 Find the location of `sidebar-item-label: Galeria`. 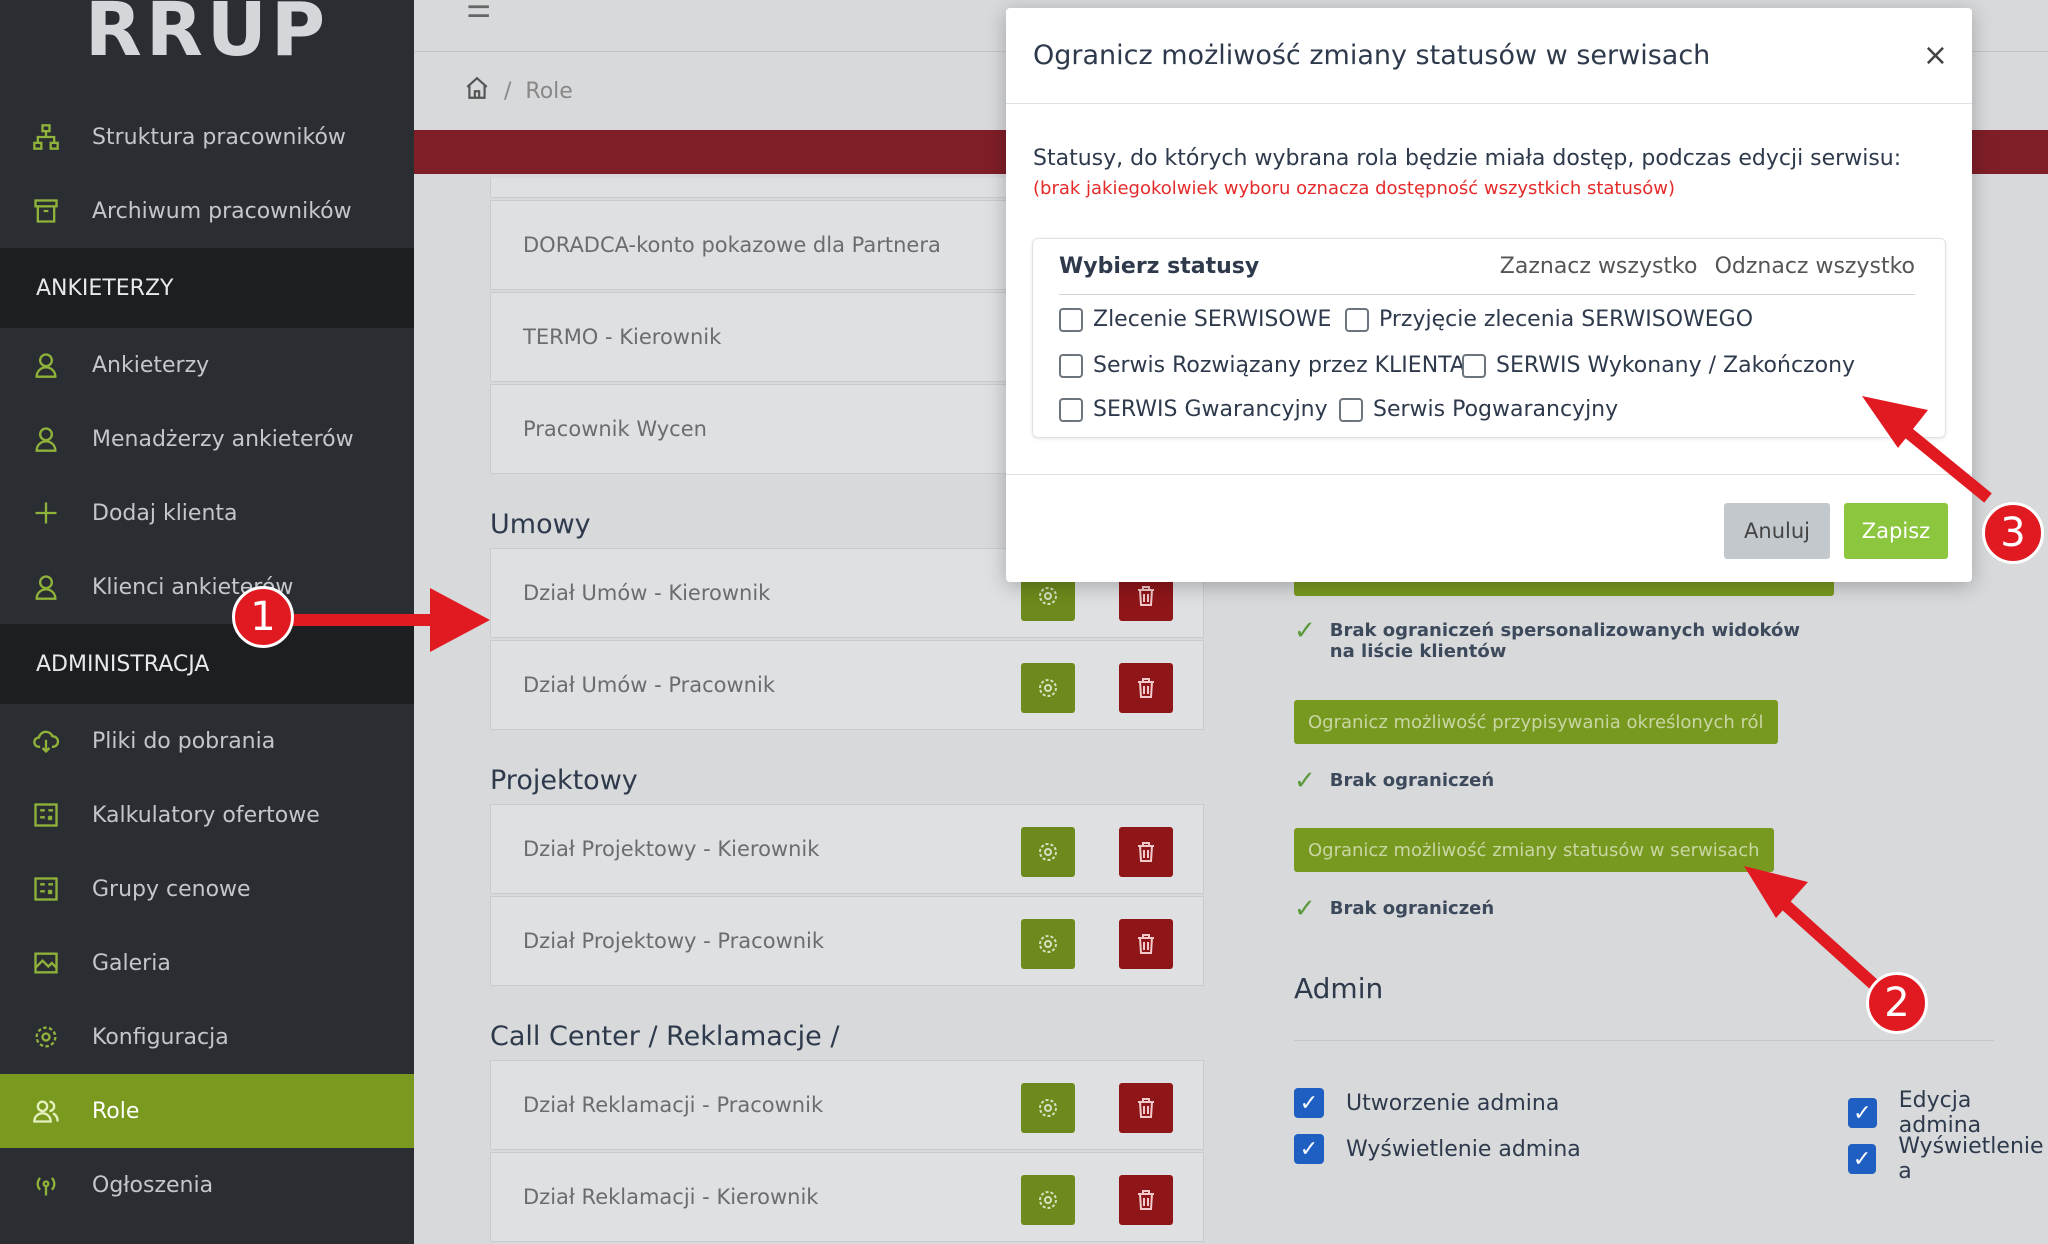

sidebar-item-label: Galeria is located at coordinates (131, 963).